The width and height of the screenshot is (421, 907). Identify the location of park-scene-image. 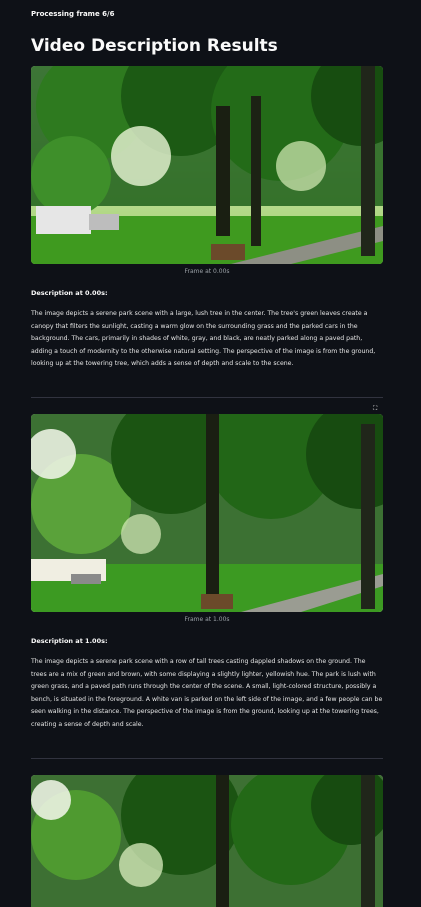
(207, 841).